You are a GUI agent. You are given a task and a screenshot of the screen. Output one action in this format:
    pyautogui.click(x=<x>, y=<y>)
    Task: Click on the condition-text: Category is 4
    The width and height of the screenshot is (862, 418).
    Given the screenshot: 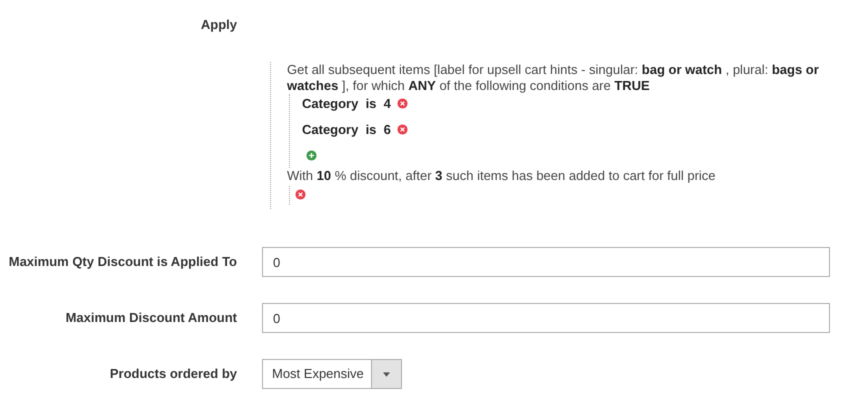 What is the action you would take?
    pyautogui.click(x=346, y=103)
    